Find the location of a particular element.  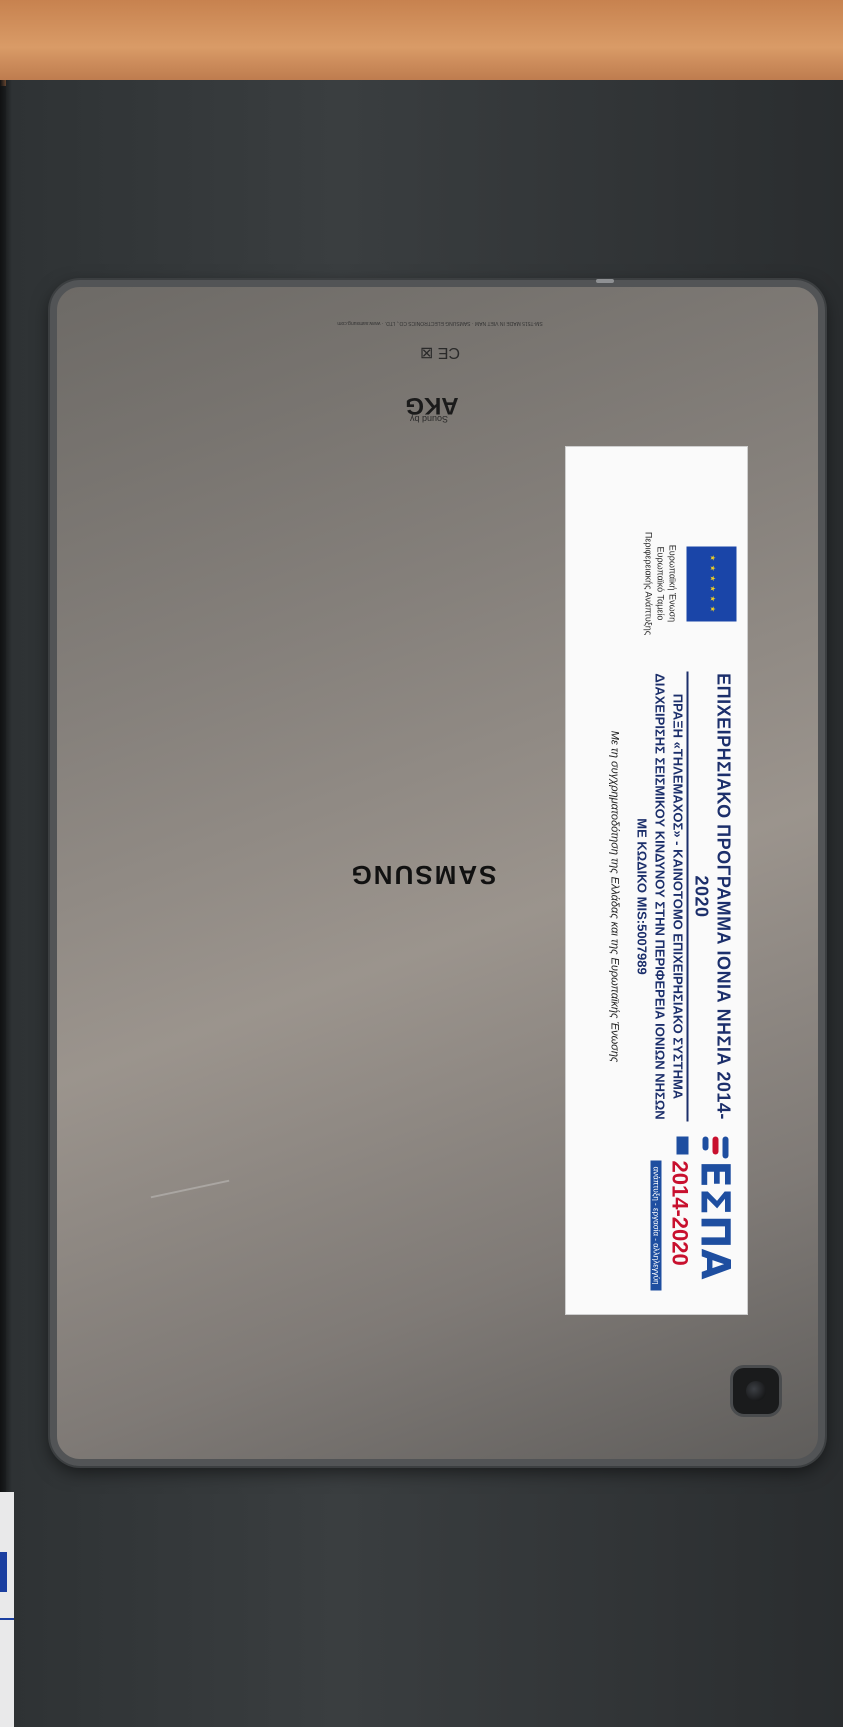

samsung-logo: SAMSUNG is located at coordinates (423, 875).